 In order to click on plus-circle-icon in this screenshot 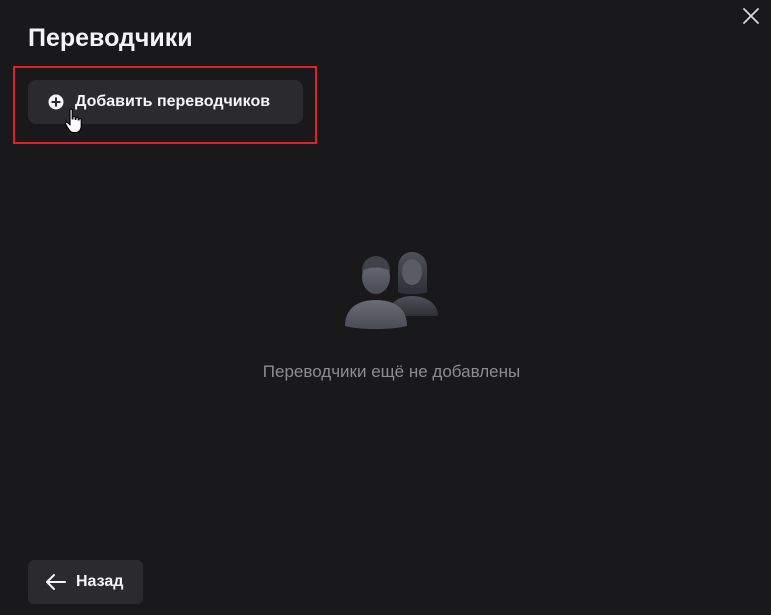, I will do `click(56, 102)`.